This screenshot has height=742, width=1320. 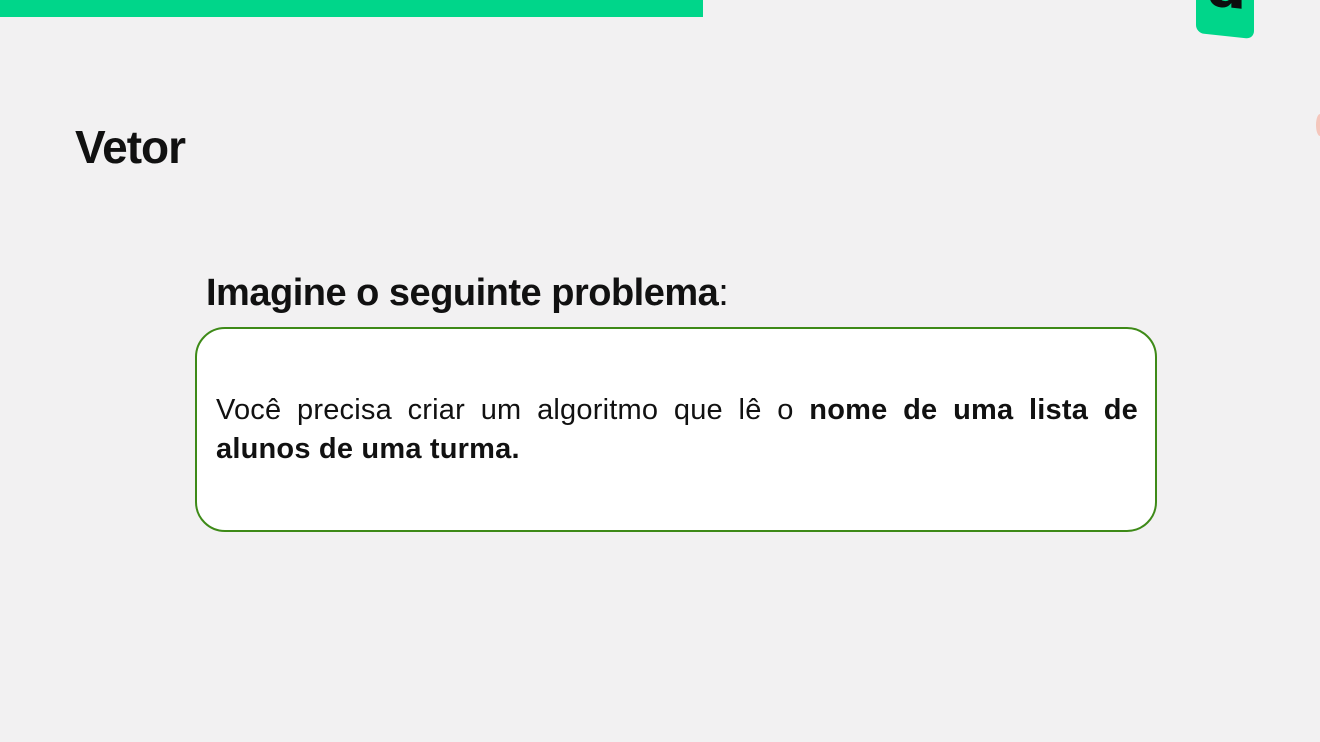 What do you see at coordinates (130, 147) in the screenshot?
I see `page-title: Vetor` at bounding box center [130, 147].